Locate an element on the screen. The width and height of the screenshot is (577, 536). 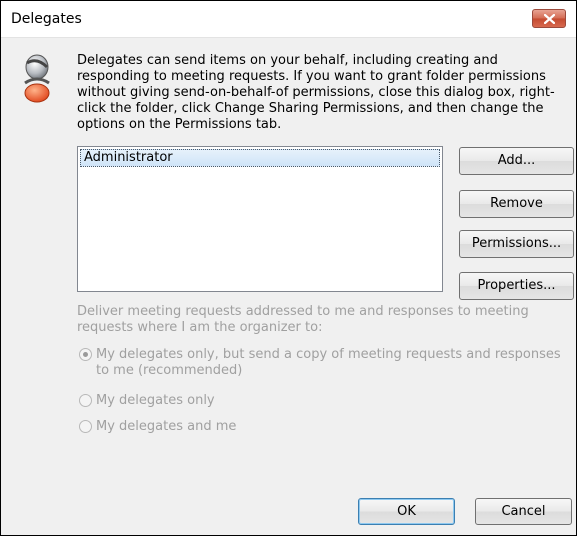
radio-label: My delegates and me is located at coordinates (166, 426).